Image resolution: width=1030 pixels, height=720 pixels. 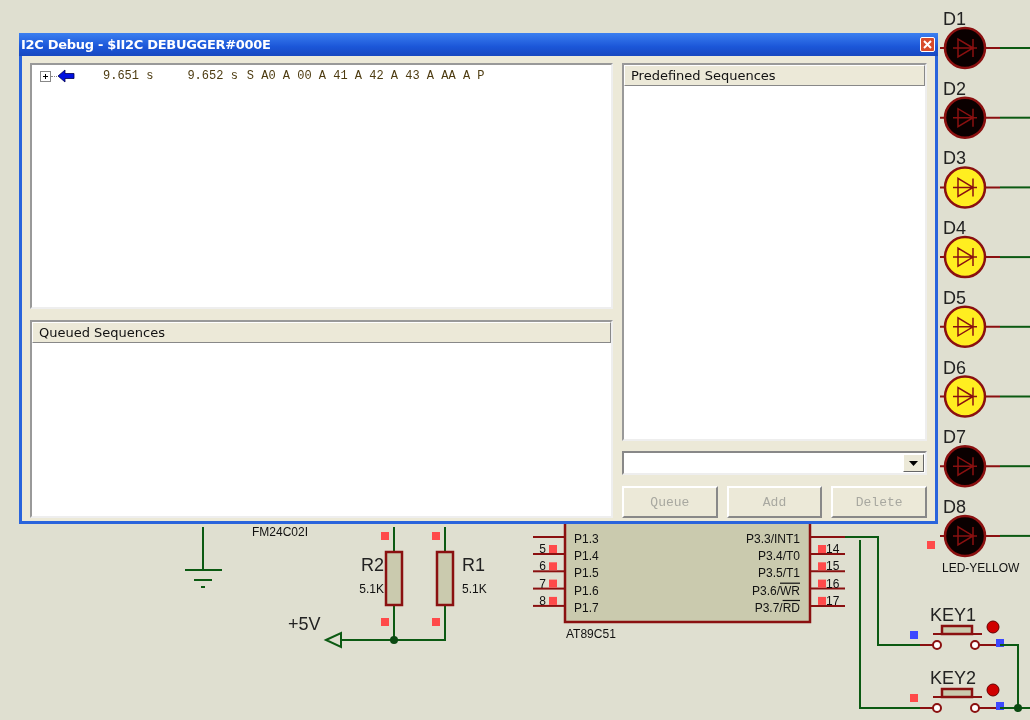 What do you see at coordinates (777, 607) in the screenshot?
I see `pin-name: P3.7/RD` at bounding box center [777, 607].